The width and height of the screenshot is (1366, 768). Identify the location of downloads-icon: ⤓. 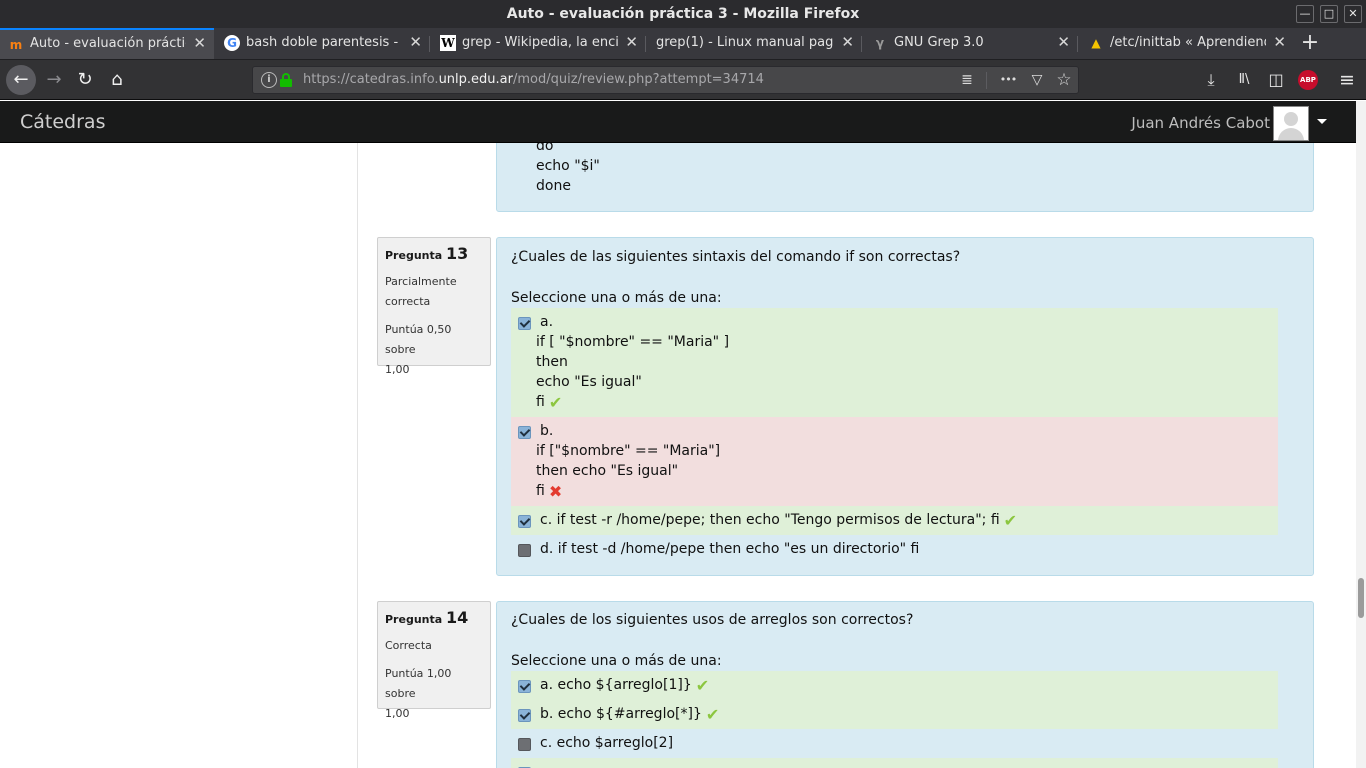
(1211, 80).